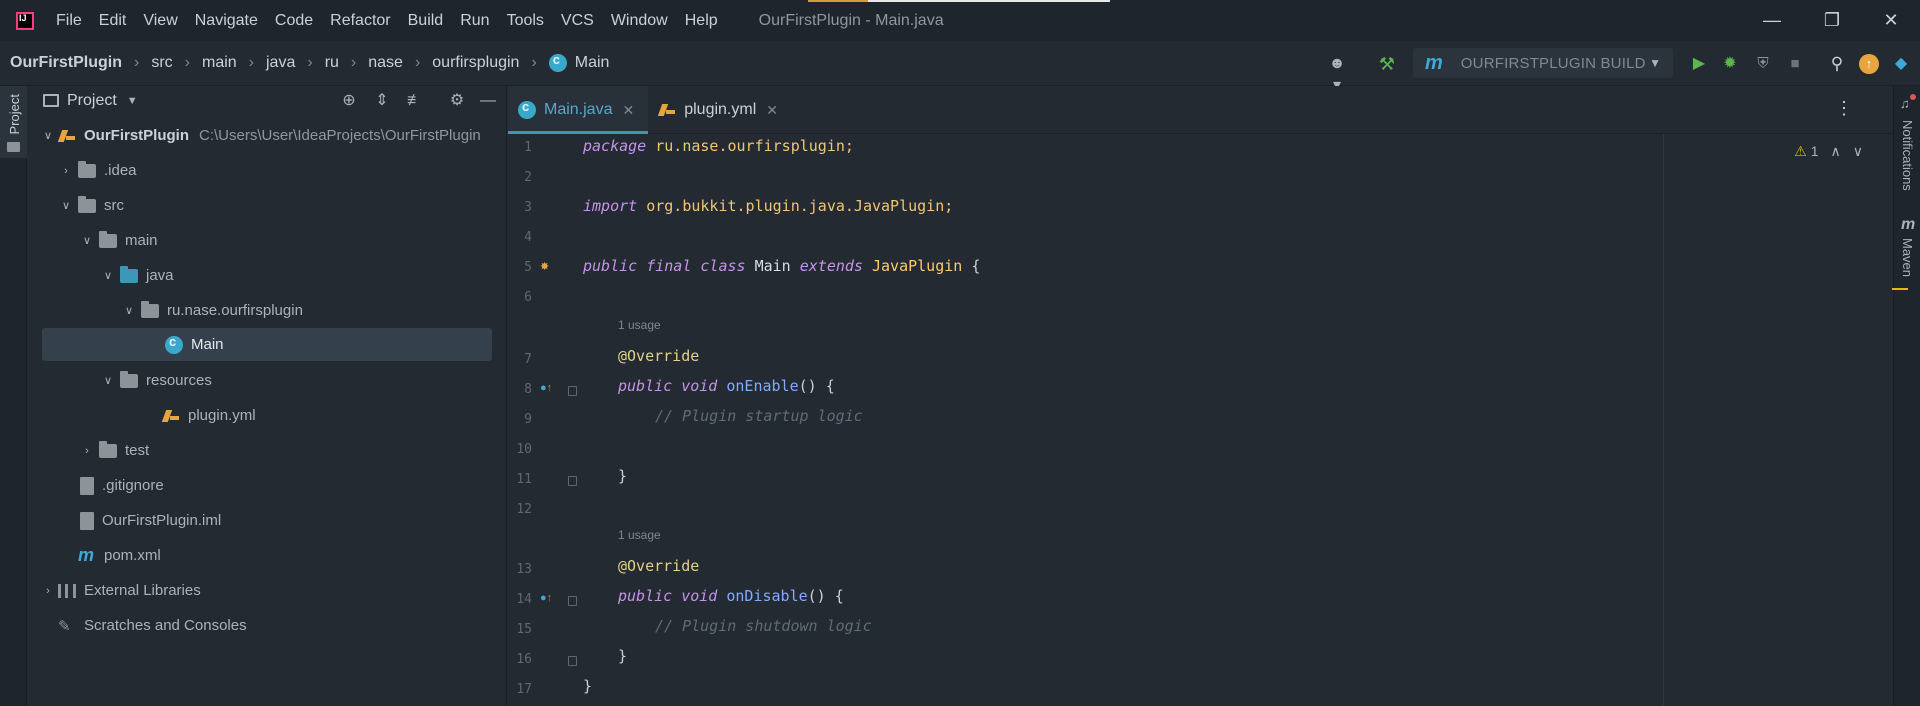 Image resolution: width=1920 pixels, height=706 pixels. What do you see at coordinates (475, 63) in the screenshot?
I see `breadcrumb-package: ourfirsplugin` at bounding box center [475, 63].